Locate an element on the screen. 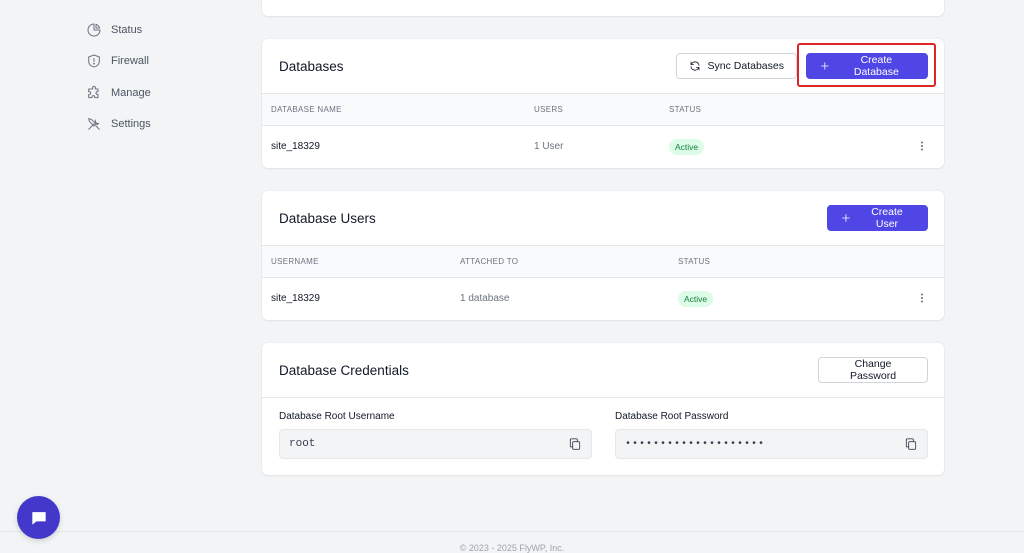  copy-username-button is located at coordinates (575, 444).